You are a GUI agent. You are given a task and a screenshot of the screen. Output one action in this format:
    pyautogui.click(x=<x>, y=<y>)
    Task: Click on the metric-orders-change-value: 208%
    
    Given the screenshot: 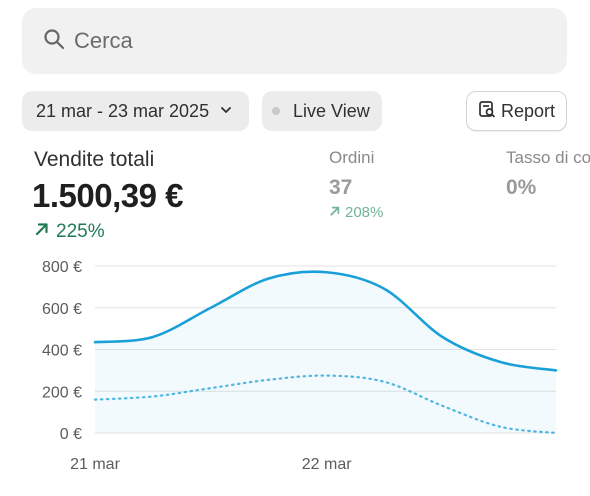 What is the action you would take?
    pyautogui.click(x=364, y=212)
    